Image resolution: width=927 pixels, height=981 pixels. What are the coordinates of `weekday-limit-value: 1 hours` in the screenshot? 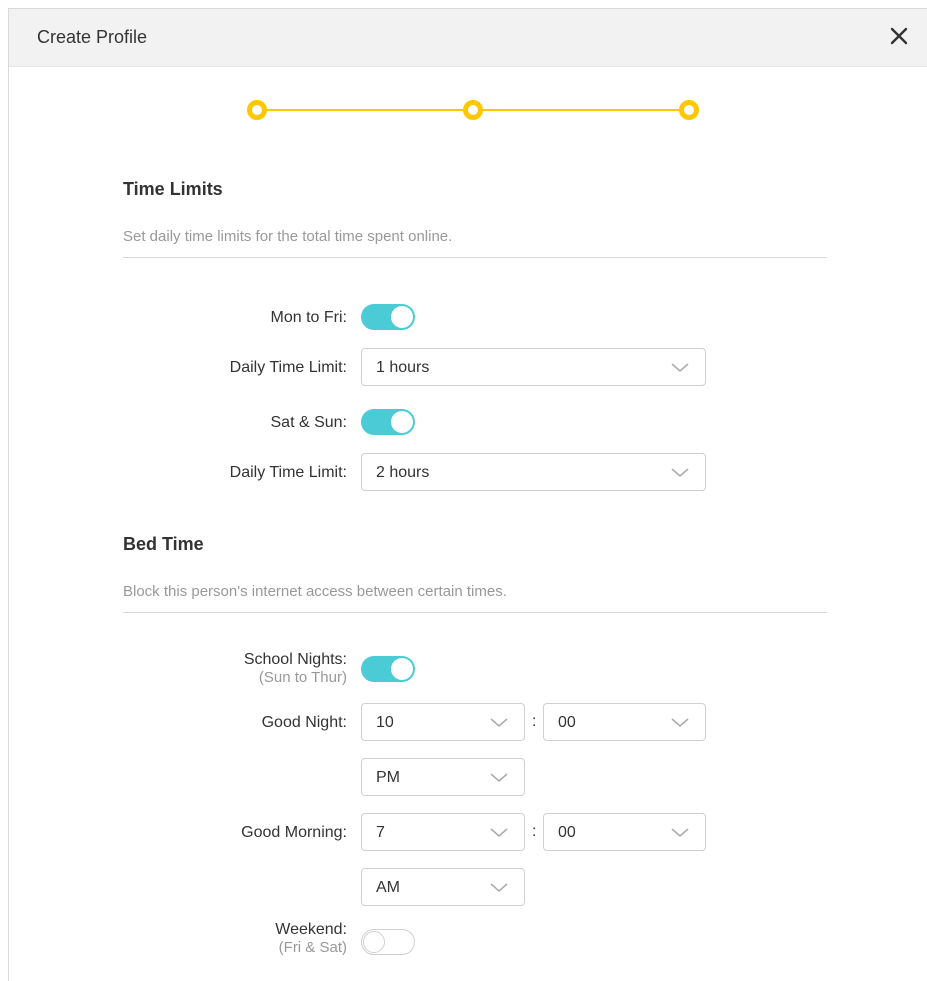 It's located at (403, 367).